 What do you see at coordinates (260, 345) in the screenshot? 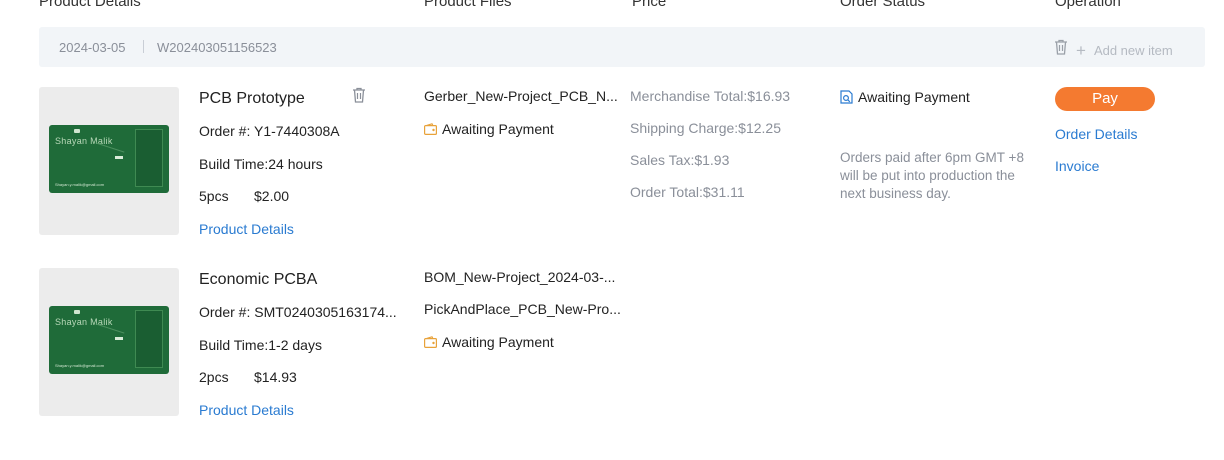
I see `build-time: Build Time:1-2 days` at bounding box center [260, 345].